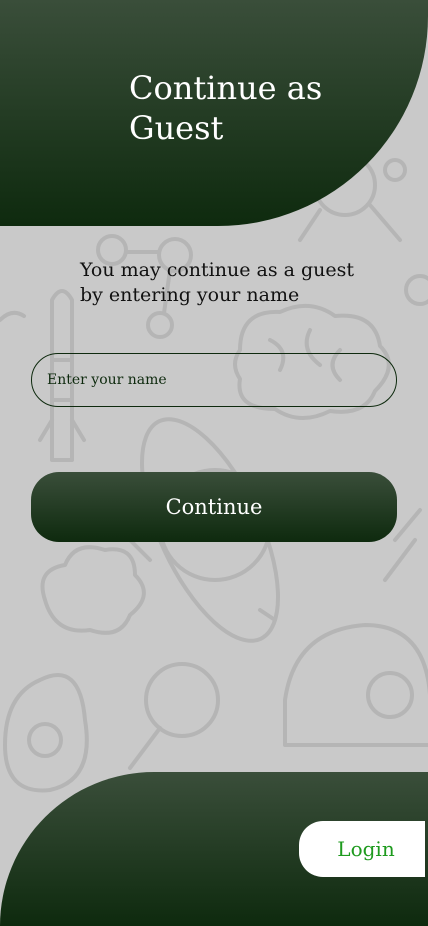  I want to click on page-title: Continue as Guest, so click(226, 108).